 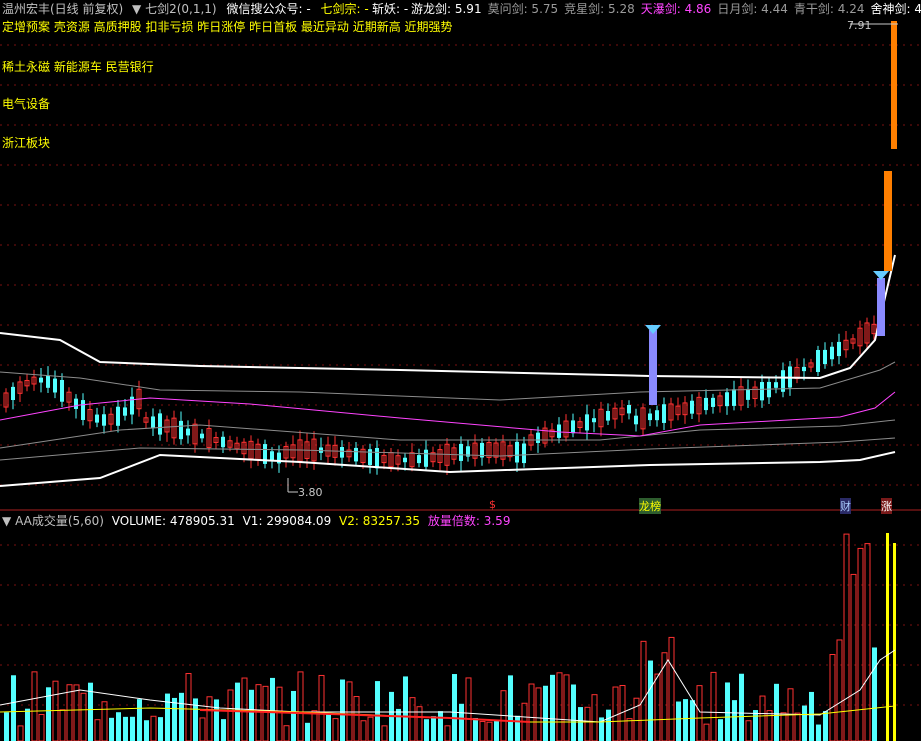 I want to click on volume-toggle-icon: ▼, so click(x=6, y=521).